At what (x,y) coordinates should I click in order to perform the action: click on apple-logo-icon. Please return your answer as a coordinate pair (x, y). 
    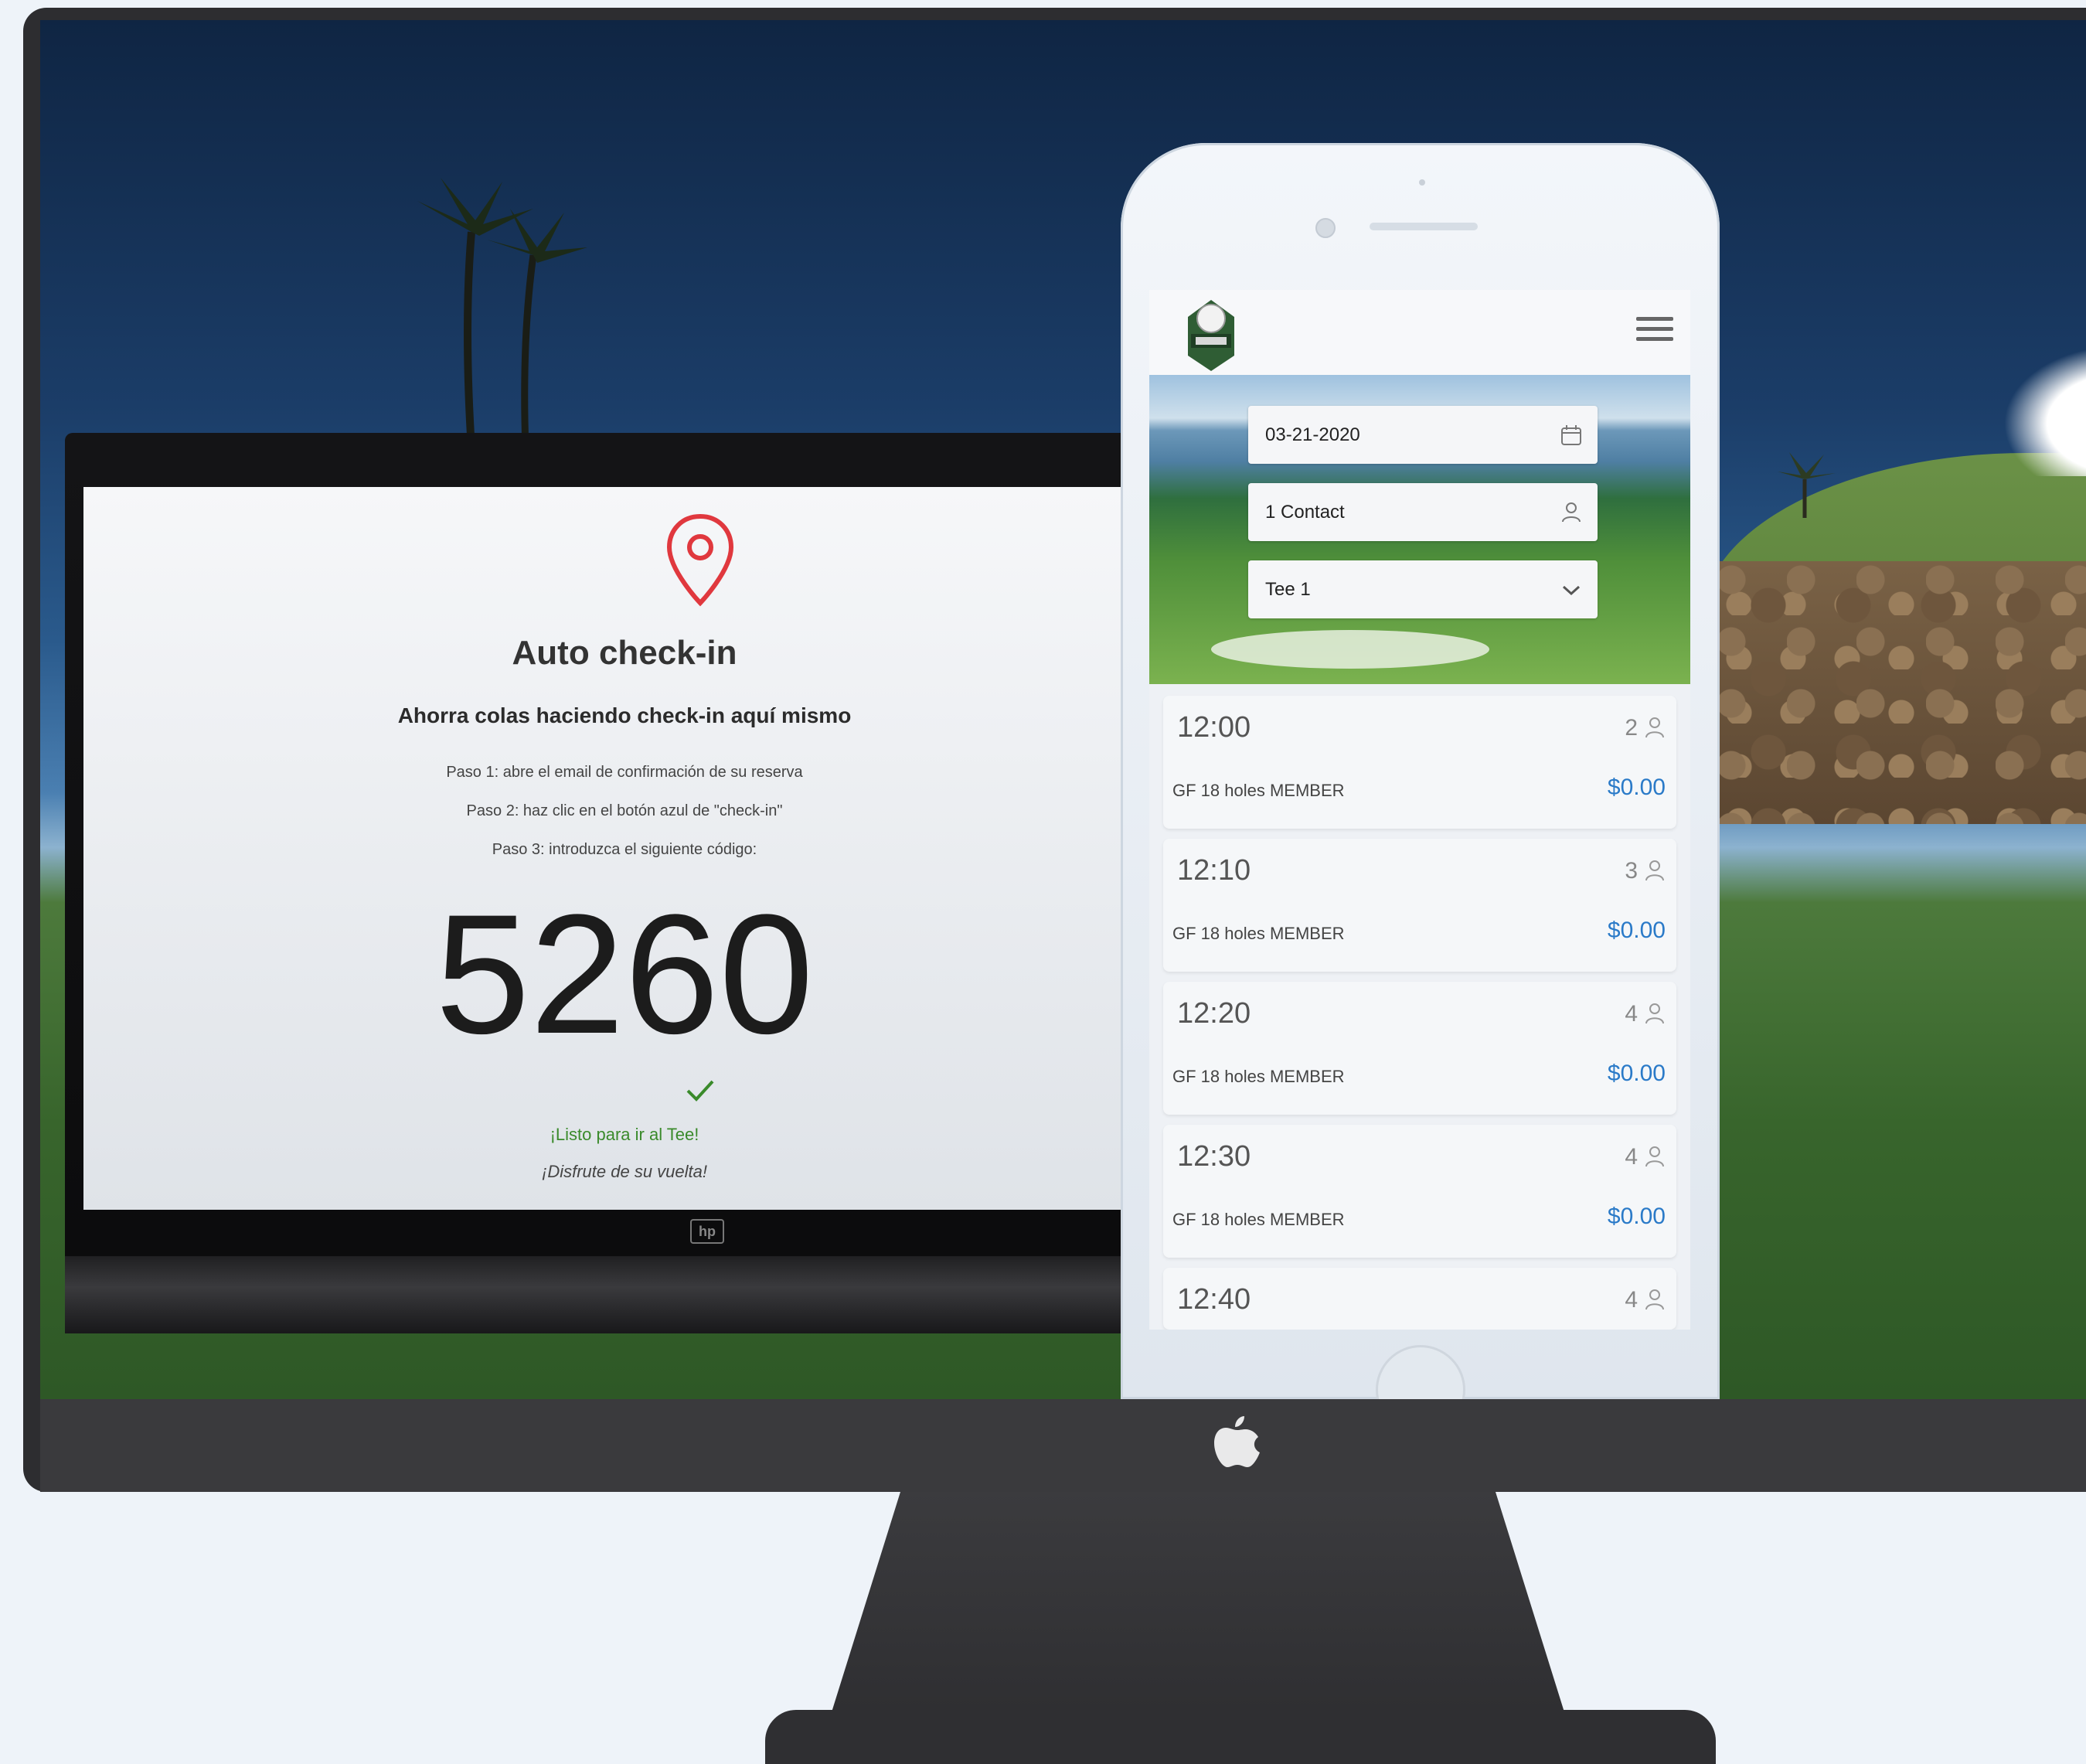
    Looking at the image, I should click on (1237, 1441).